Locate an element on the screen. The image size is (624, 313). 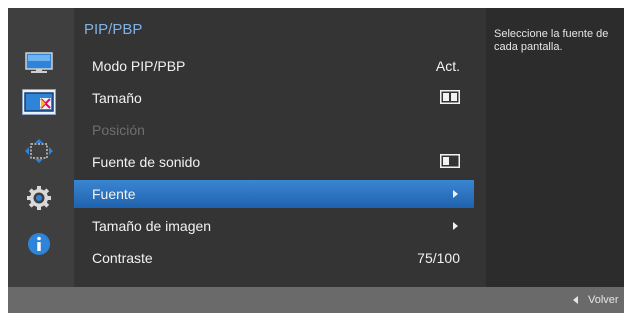
monitor-icon is located at coordinates (39, 63).